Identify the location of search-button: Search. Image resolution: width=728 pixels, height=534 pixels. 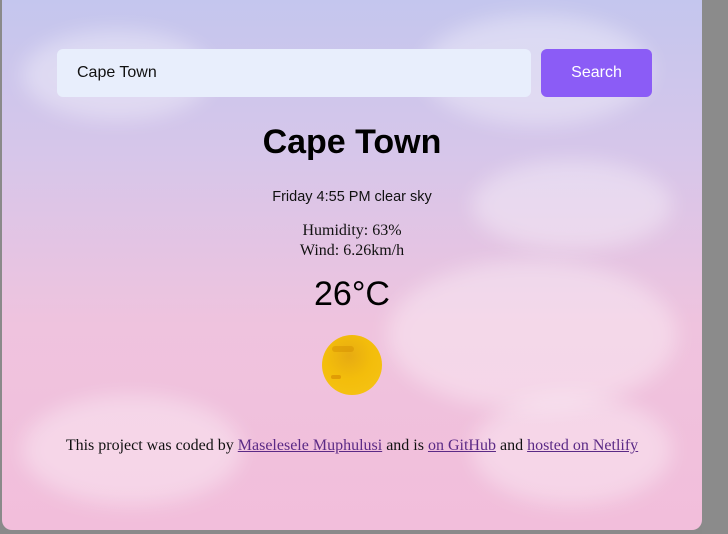
(596, 73).